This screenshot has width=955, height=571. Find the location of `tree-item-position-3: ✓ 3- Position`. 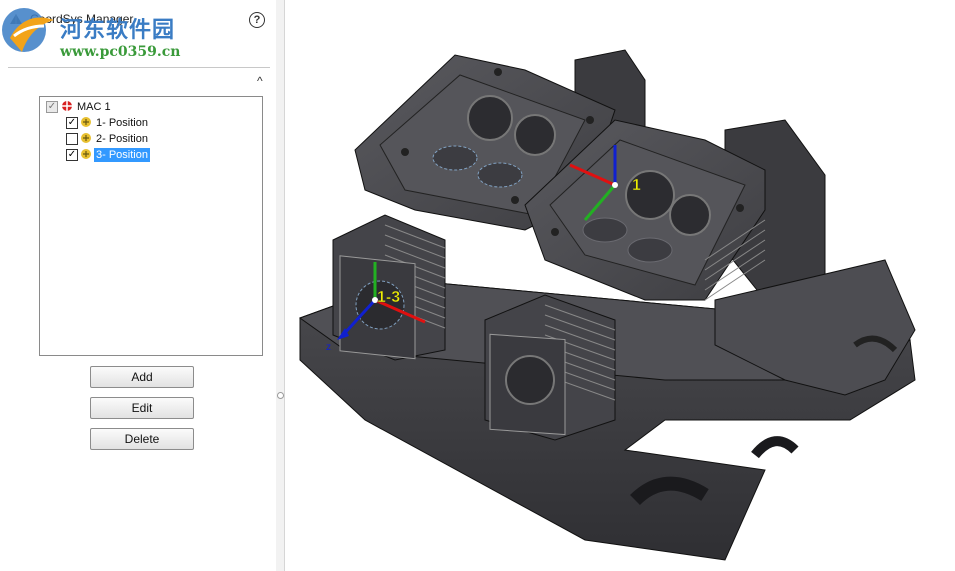

tree-item-position-3: ✓ 3- Position is located at coordinates (156, 155).